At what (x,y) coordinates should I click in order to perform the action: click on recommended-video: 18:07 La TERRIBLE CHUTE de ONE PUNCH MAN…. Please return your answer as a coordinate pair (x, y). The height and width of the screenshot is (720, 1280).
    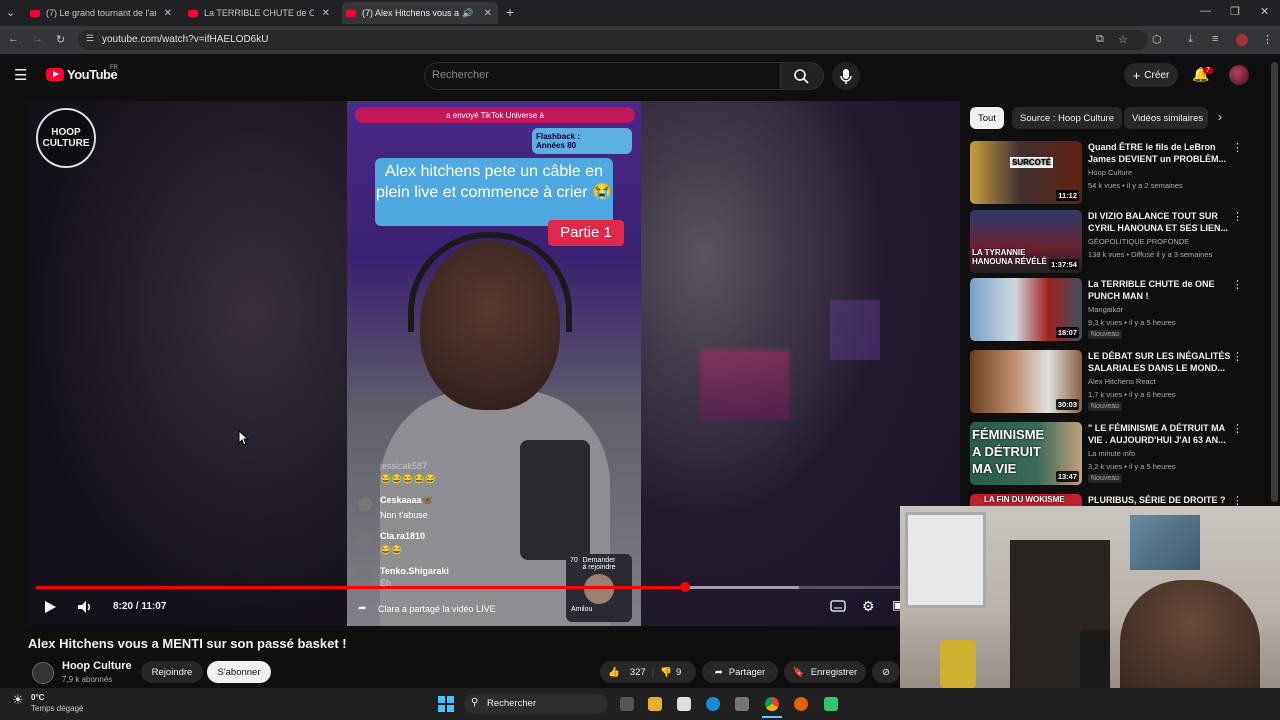
    Looking at the image, I should click on (1116, 311).